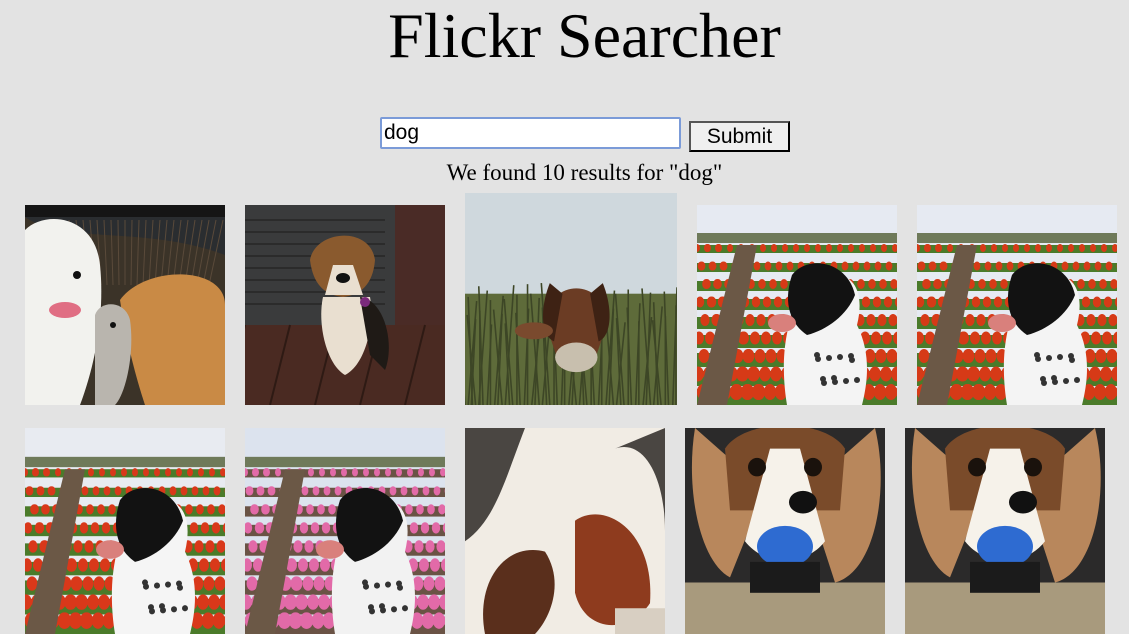 The width and height of the screenshot is (1129, 634). What do you see at coordinates (584, 35) in the screenshot?
I see `page-title: Flickr Searcher` at bounding box center [584, 35].